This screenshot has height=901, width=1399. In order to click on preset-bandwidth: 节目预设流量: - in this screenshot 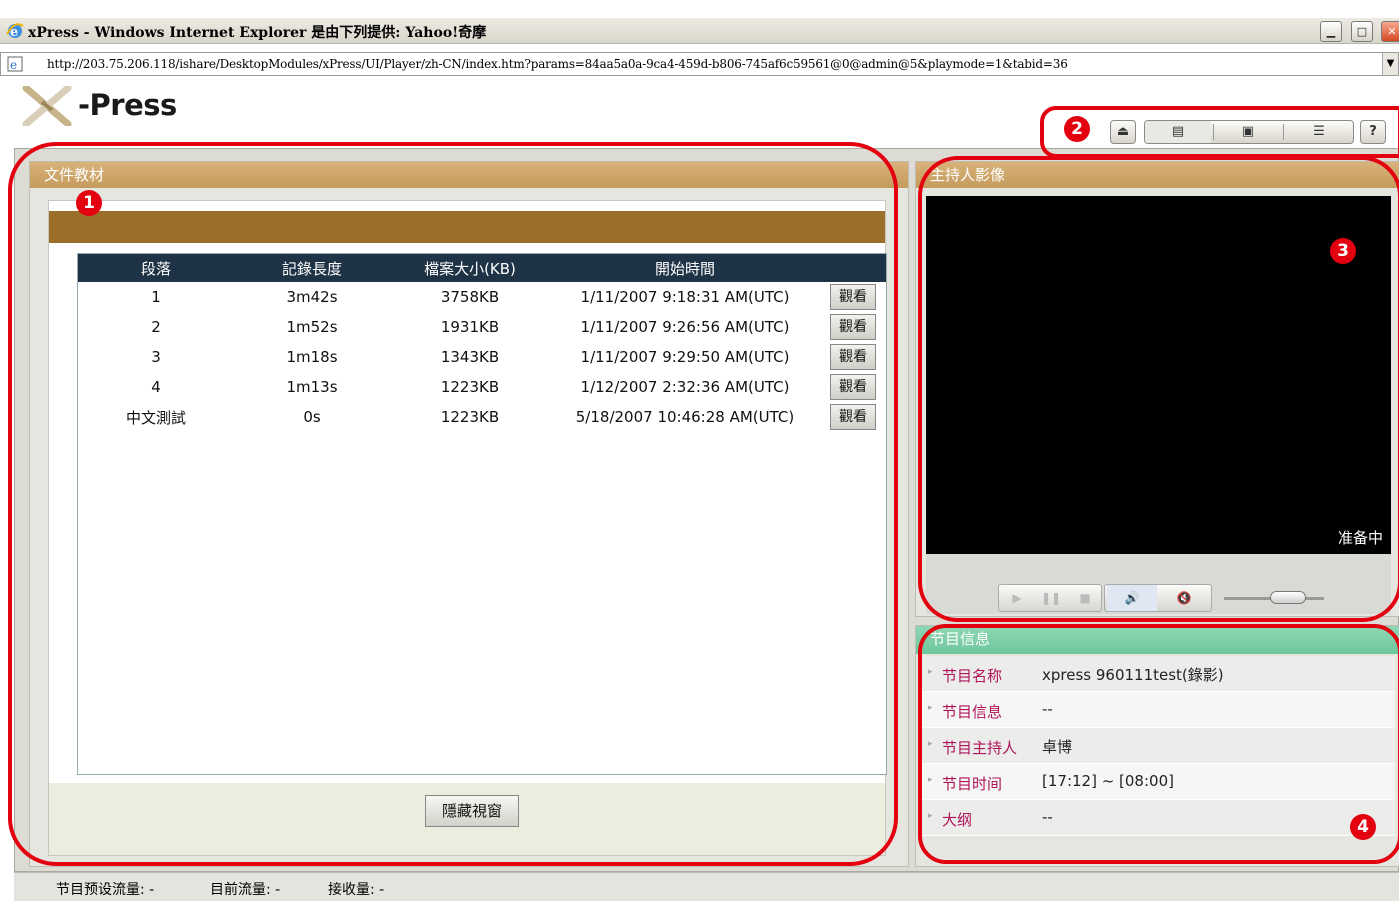, I will do `click(105, 890)`.